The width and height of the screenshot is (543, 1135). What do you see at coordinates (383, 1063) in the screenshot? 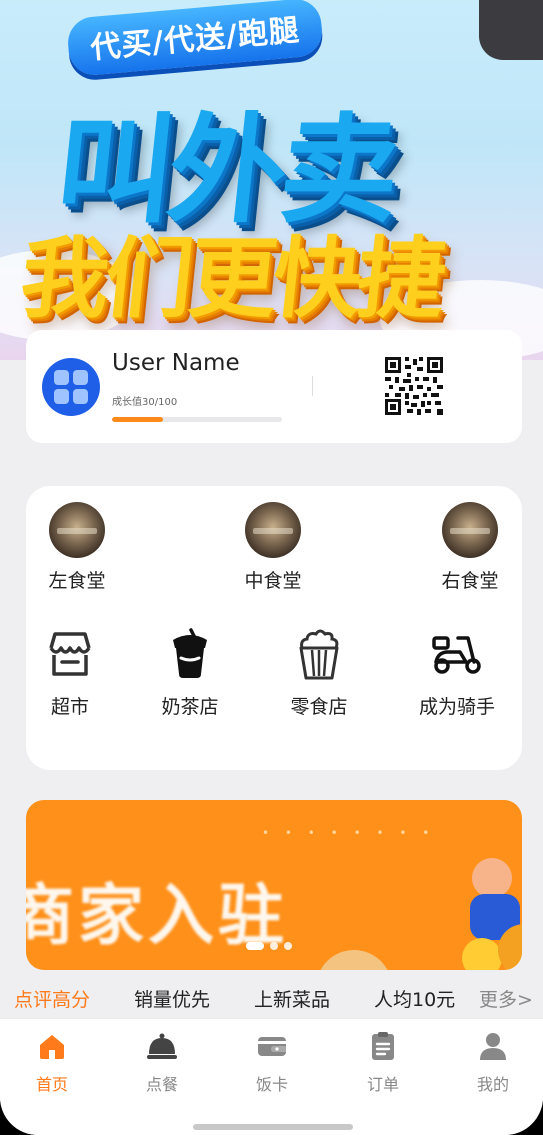
I see `nav-orders: 订单` at bounding box center [383, 1063].